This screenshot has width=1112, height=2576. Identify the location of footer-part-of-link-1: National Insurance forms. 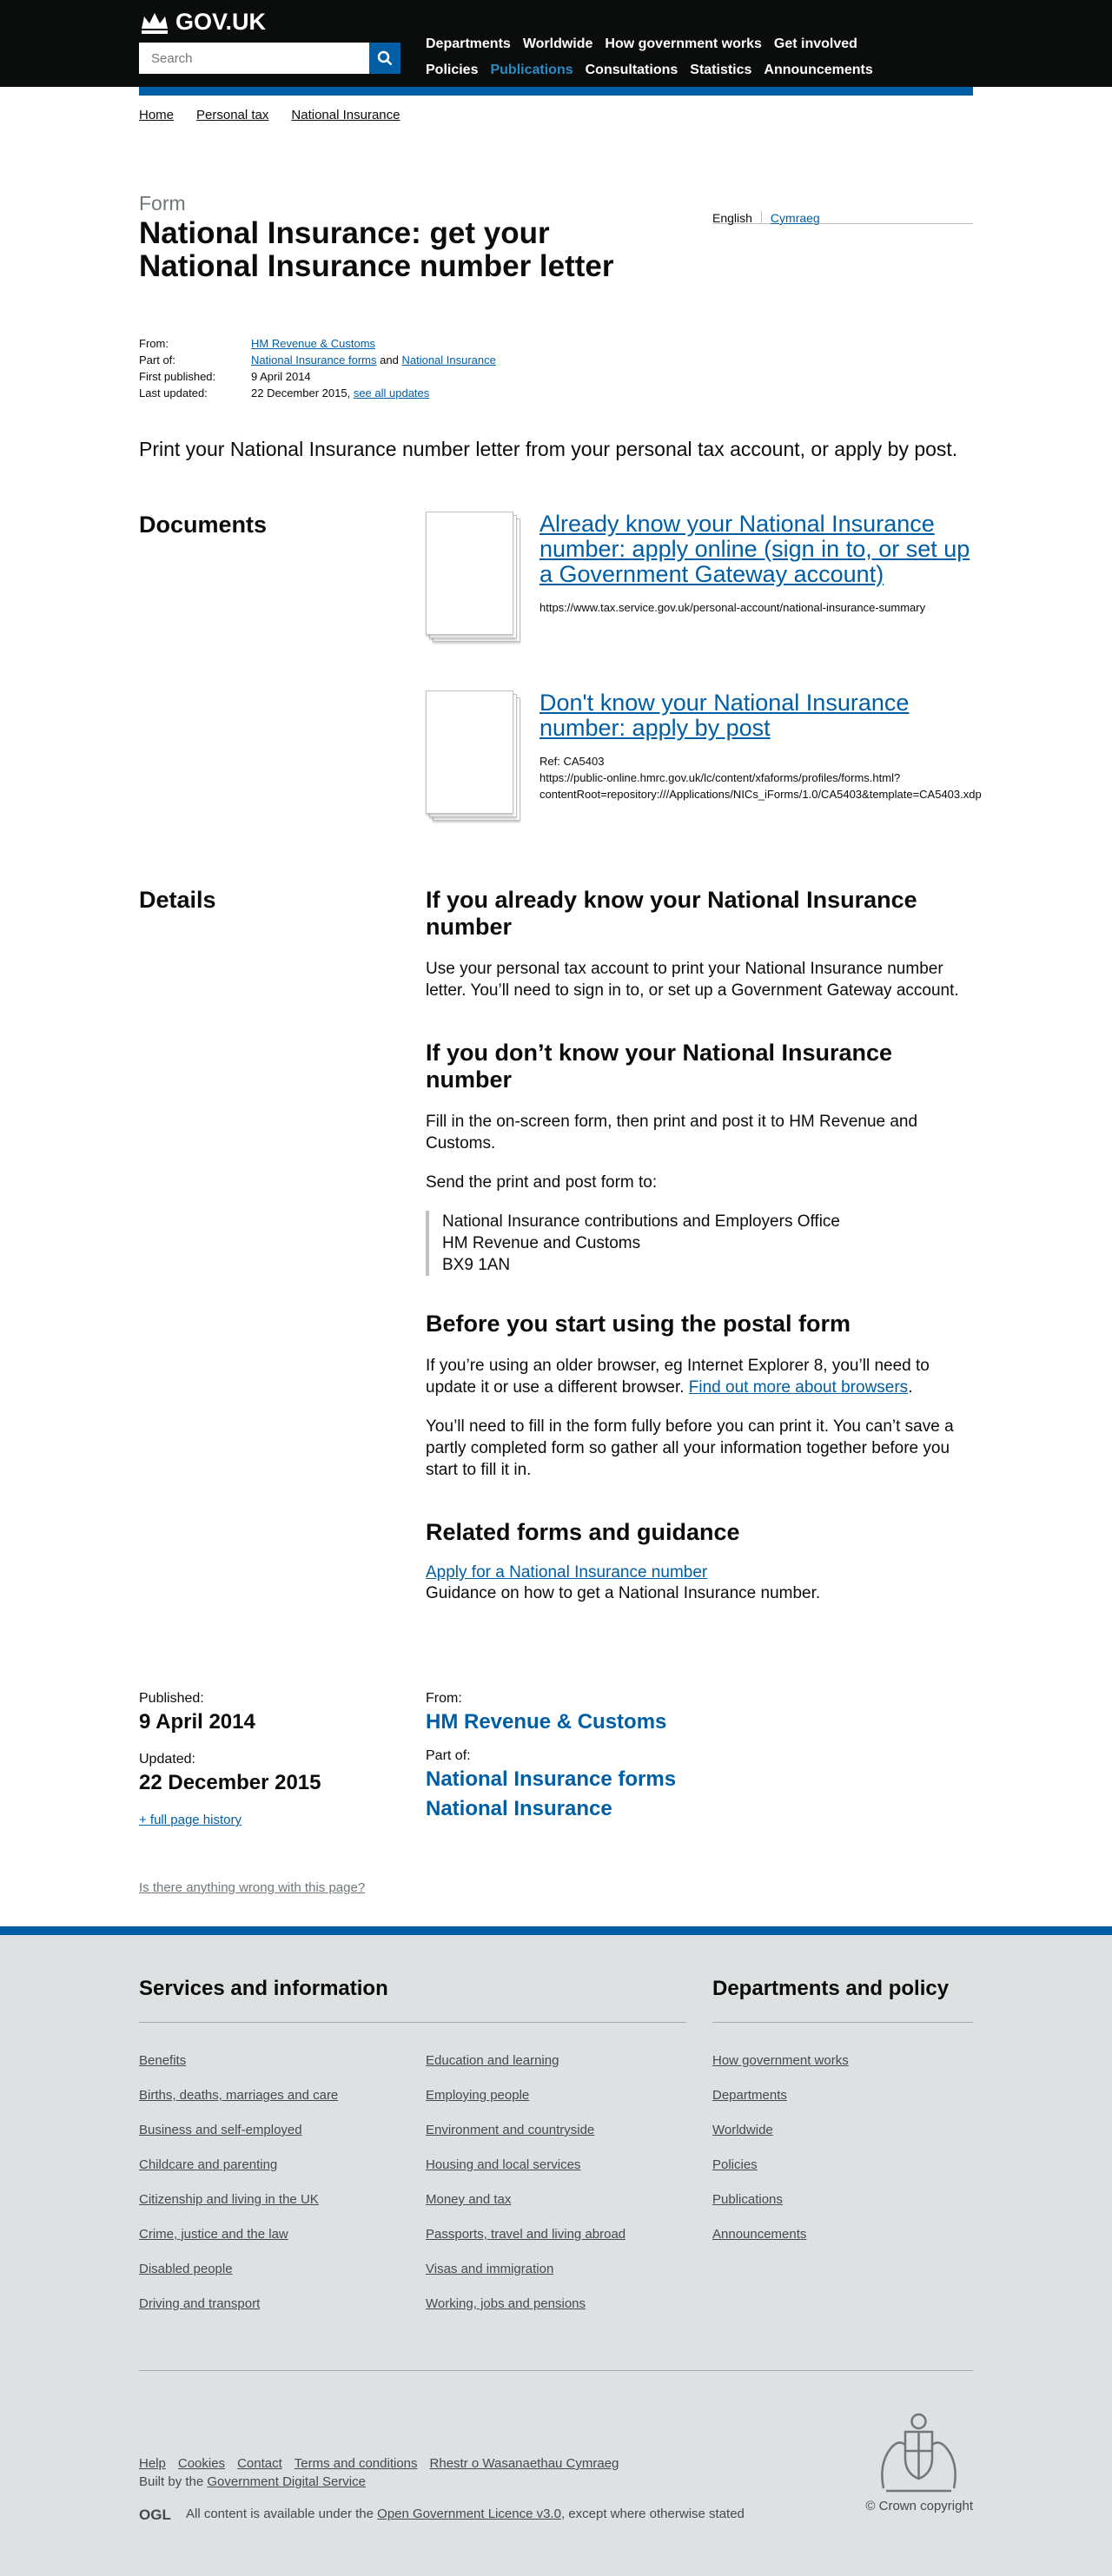
(551, 1780).